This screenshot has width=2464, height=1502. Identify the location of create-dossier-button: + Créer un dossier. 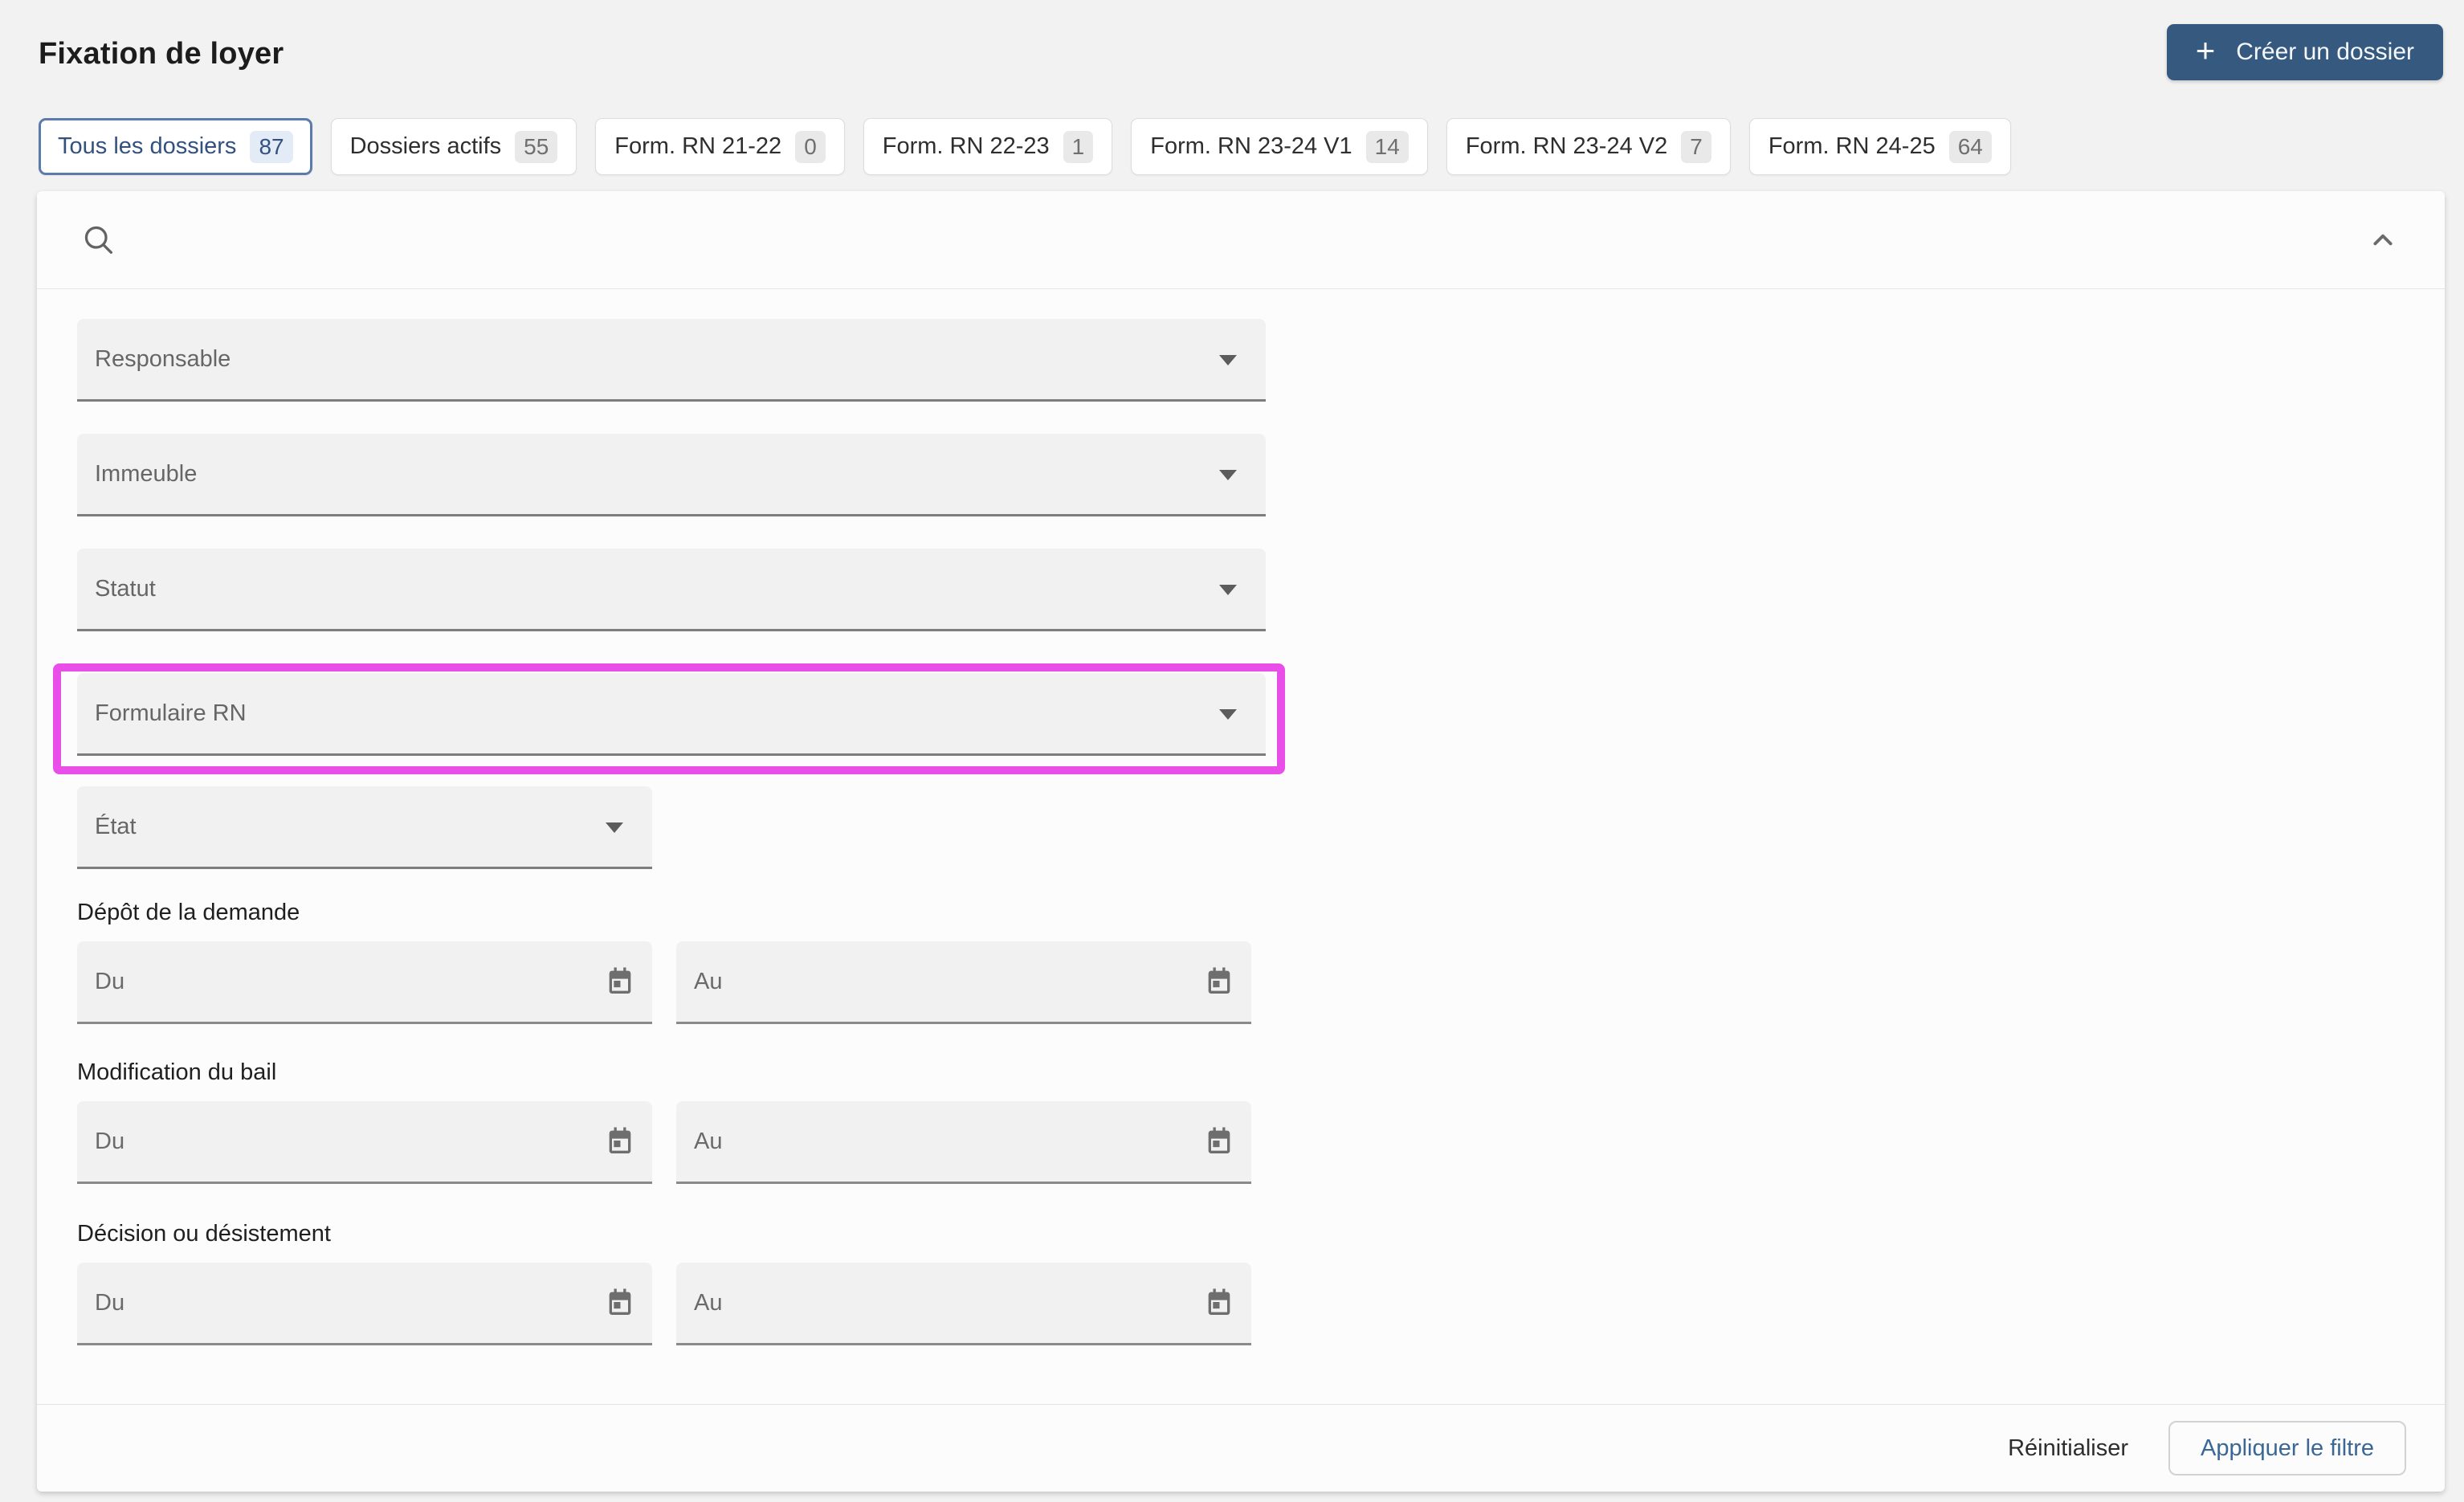
(2304, 52).